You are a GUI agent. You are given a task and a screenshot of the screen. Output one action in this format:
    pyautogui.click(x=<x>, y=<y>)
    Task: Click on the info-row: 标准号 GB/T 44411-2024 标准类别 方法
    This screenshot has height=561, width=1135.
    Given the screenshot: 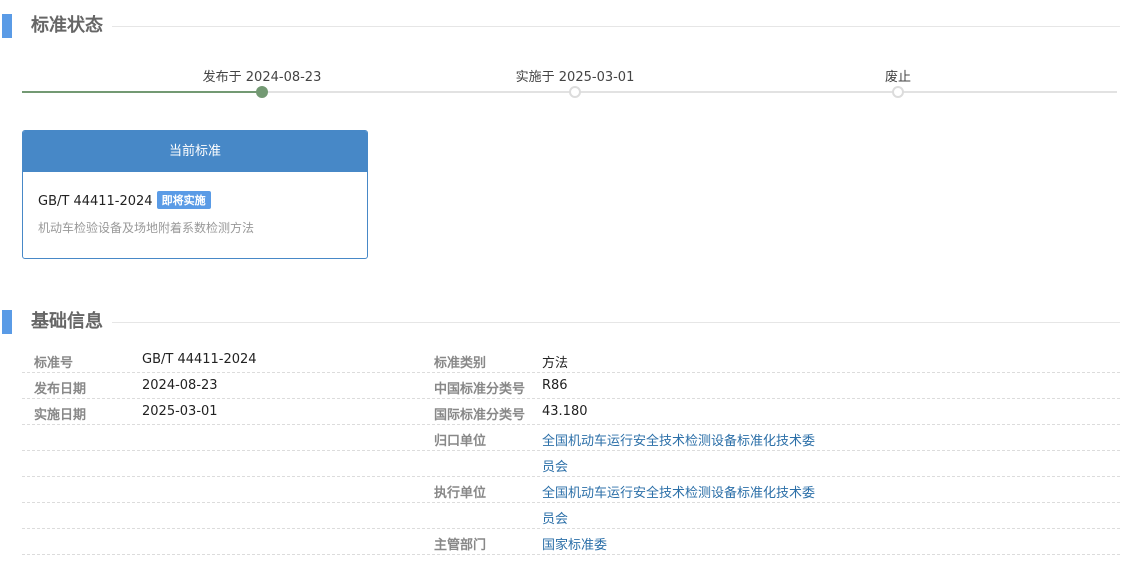 What is the action you would take?
    pyautogui.click(x=571, y=360)
    